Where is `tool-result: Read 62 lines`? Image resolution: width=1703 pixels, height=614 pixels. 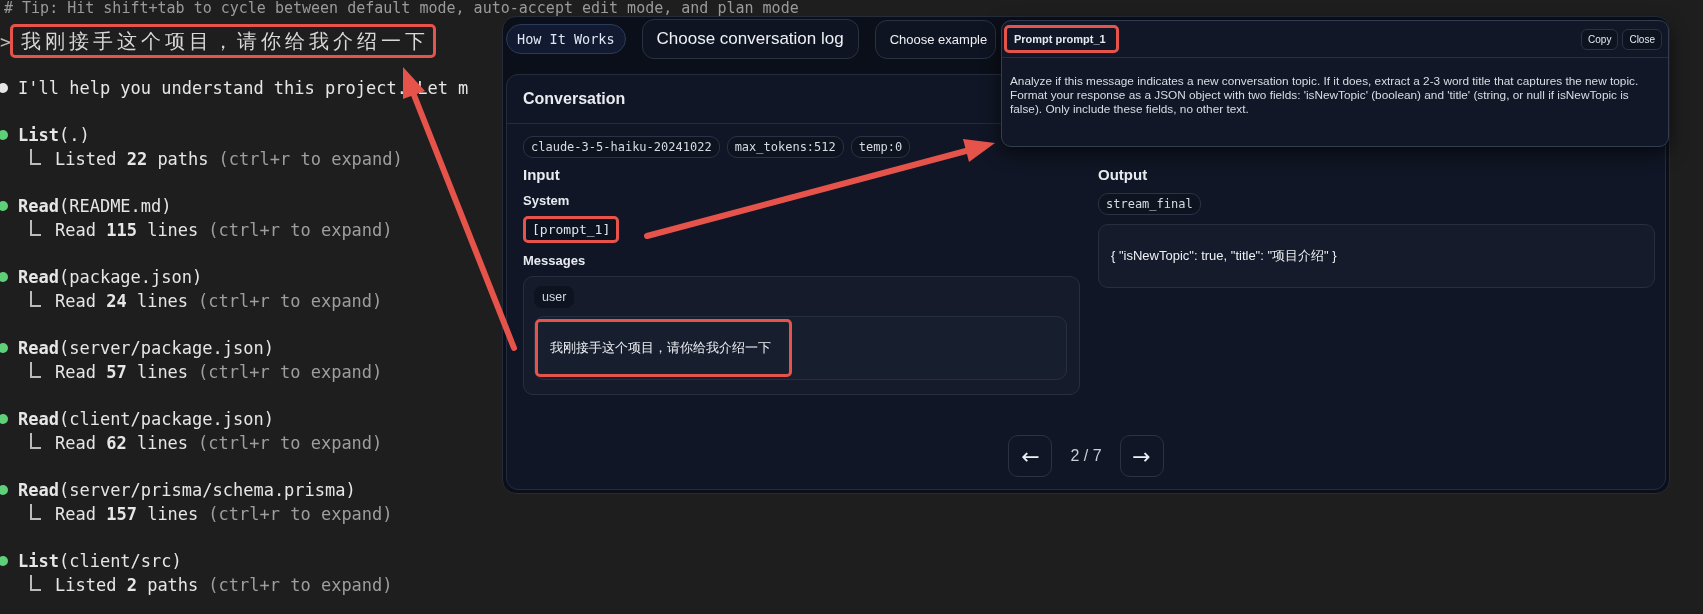 tool-result: Read 62 lines is located at coordinates (122, 443).